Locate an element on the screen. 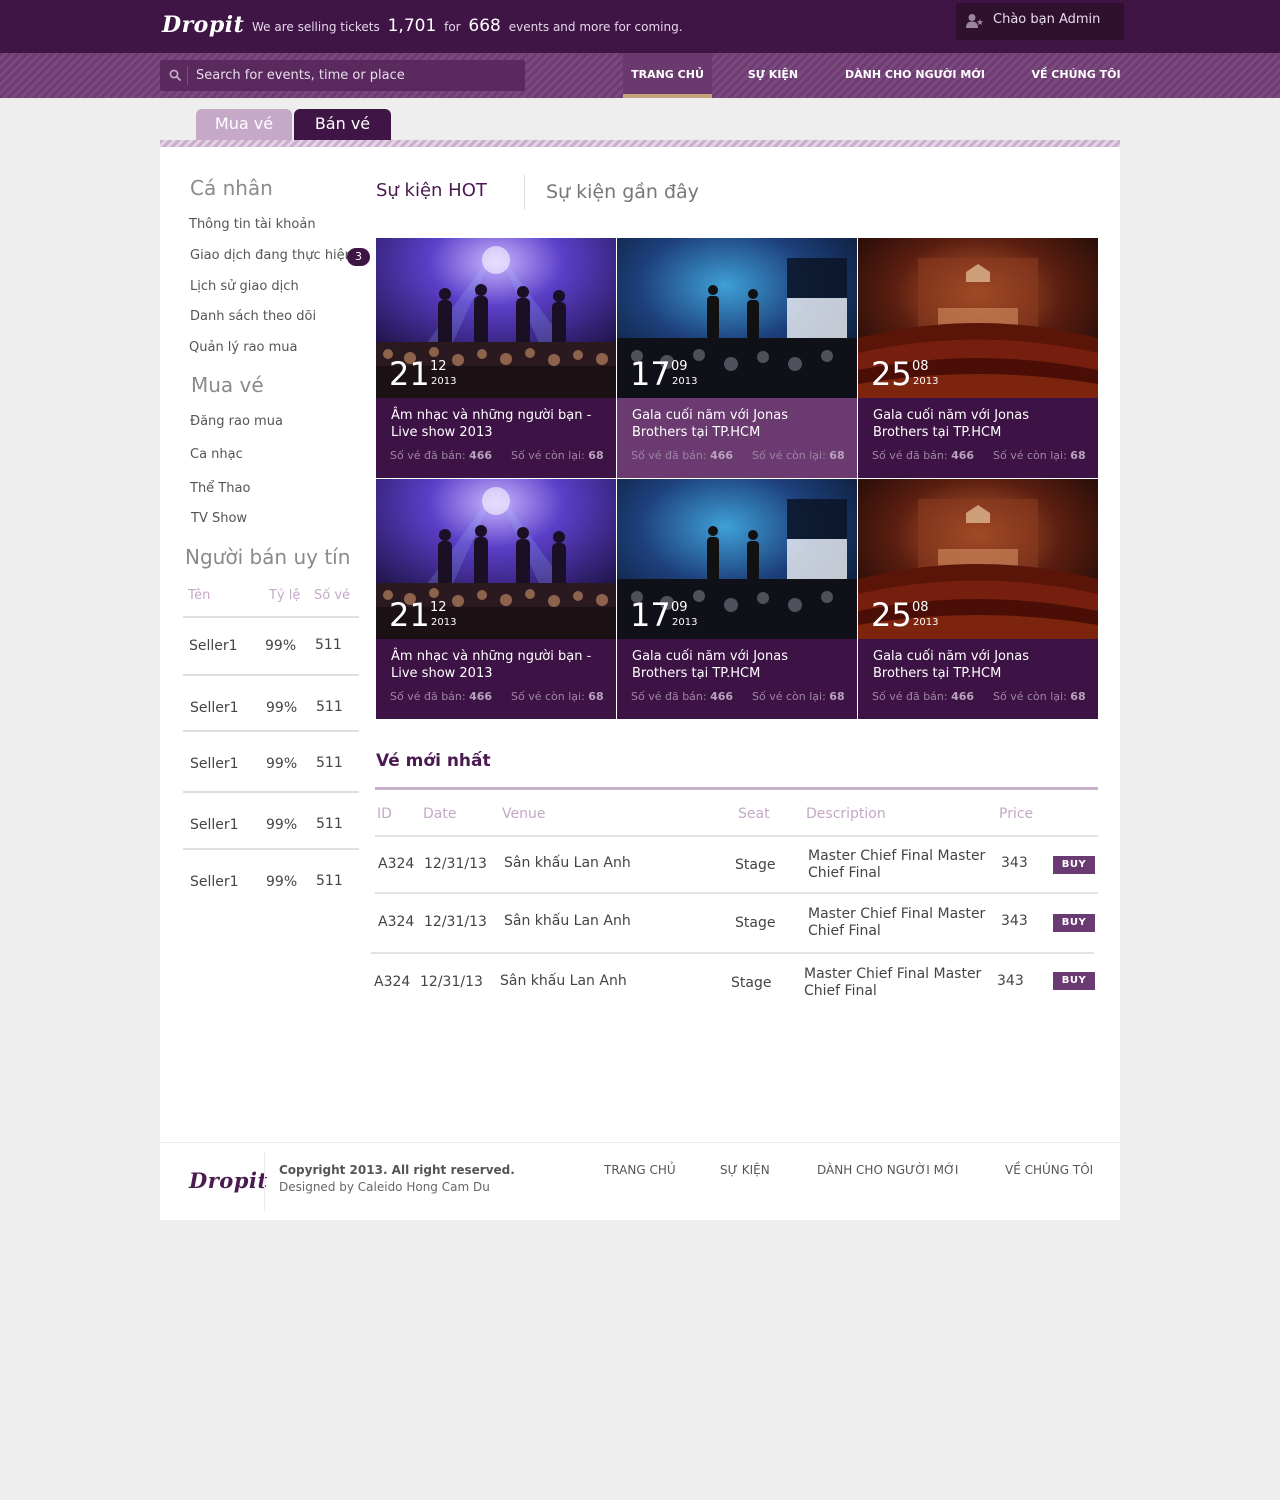 The width and height of the screenshot is (1280, 1500). sidebar-item-manage-requests: Quản lý rao mua is located at coordinates (243, 347).